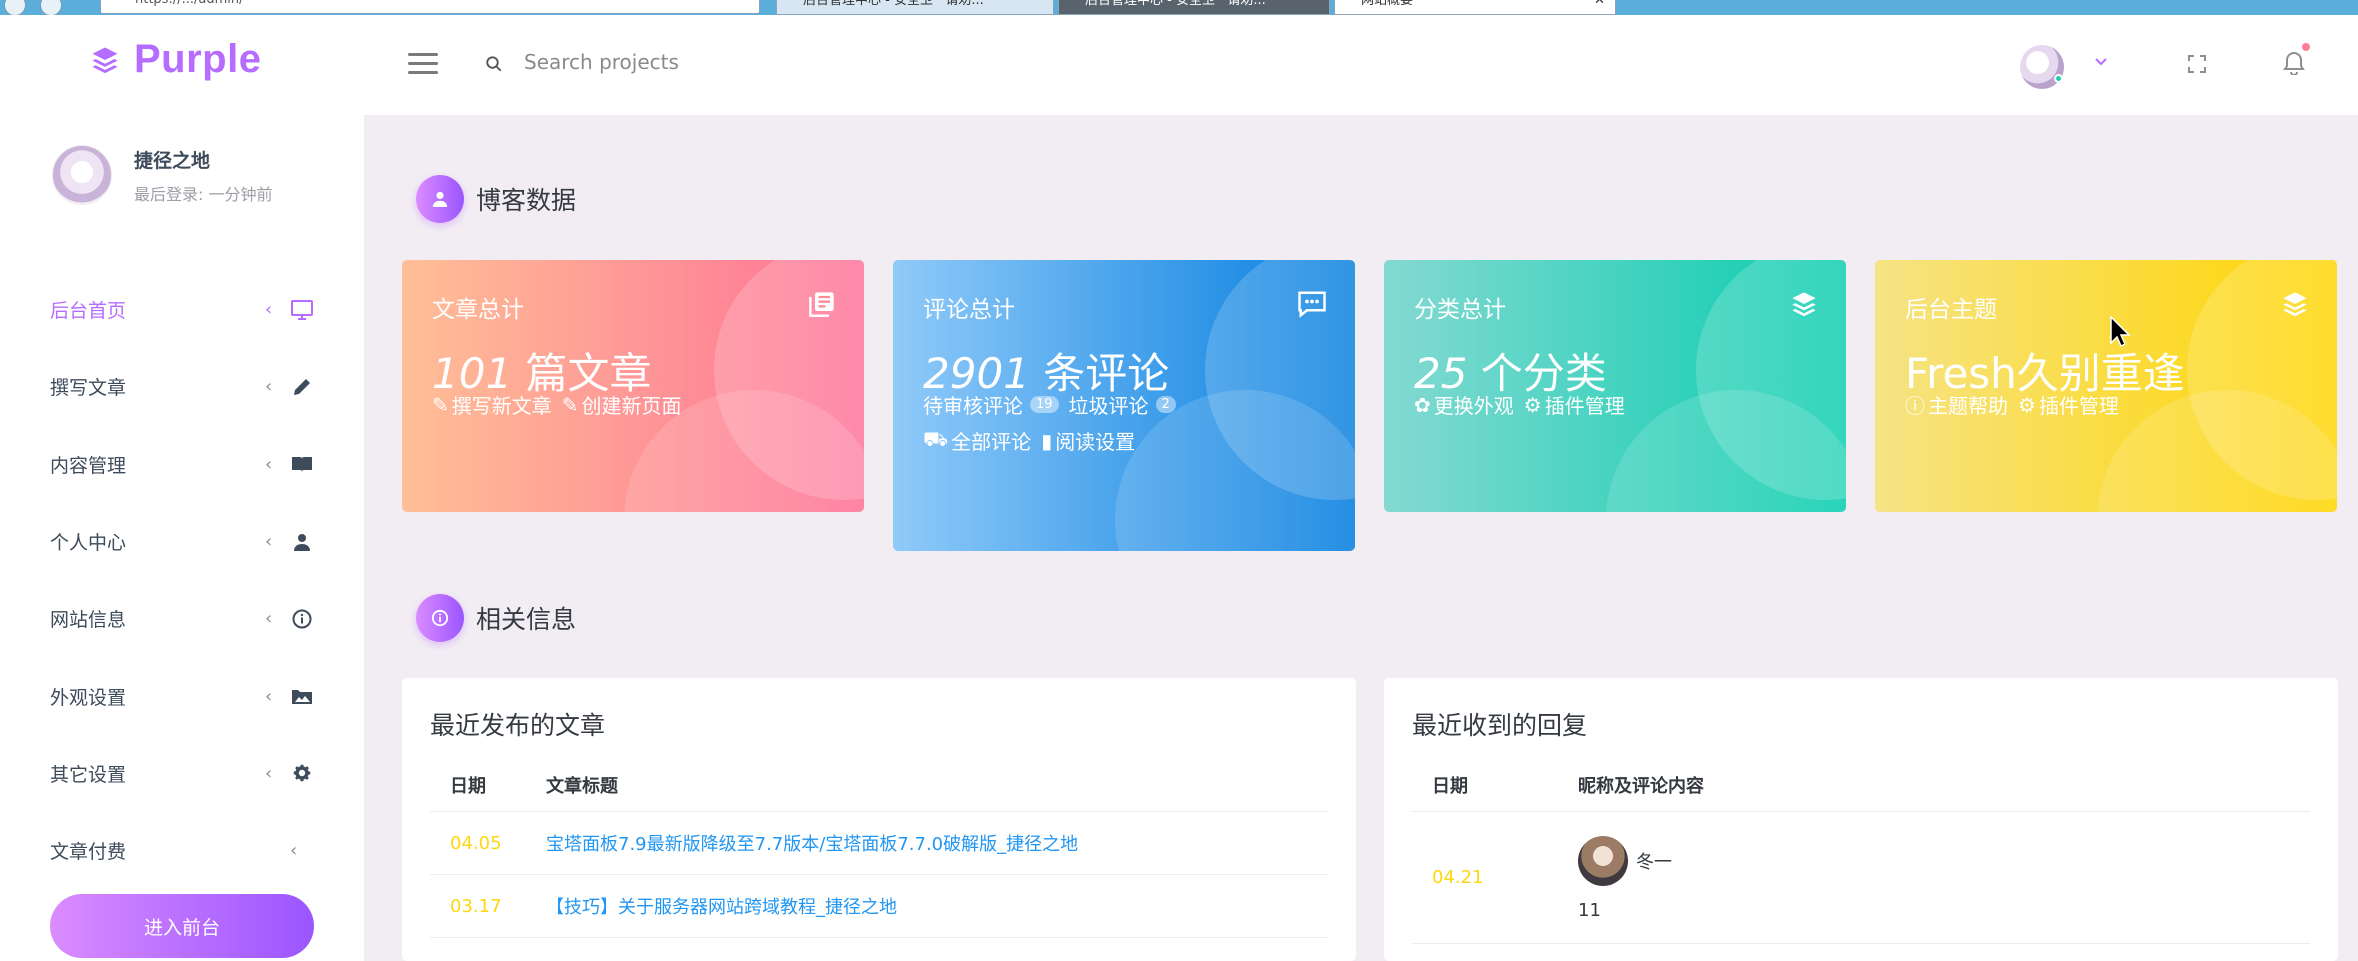 The width and height of the screenshot is (2358, 961). Describe the element at coordinates (526, 619) in the screenshot. I see `section-title: 相关信息` at that location.